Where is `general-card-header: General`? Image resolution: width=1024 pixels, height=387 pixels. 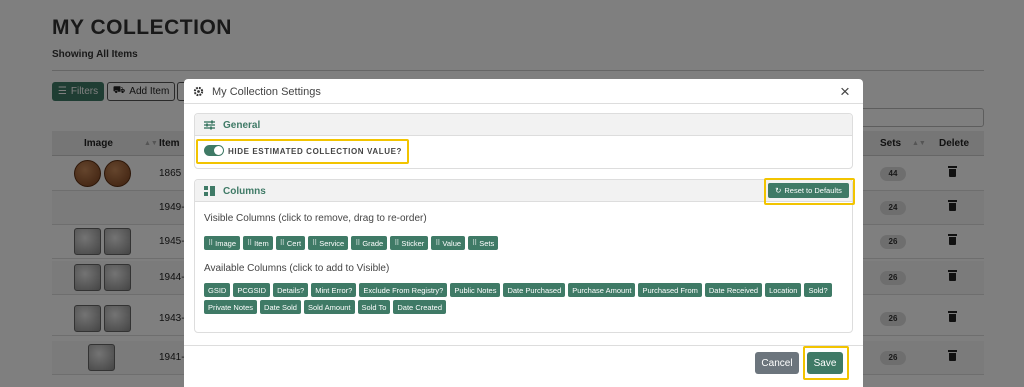
general-card-header: General is located at coordinates (523, 125).